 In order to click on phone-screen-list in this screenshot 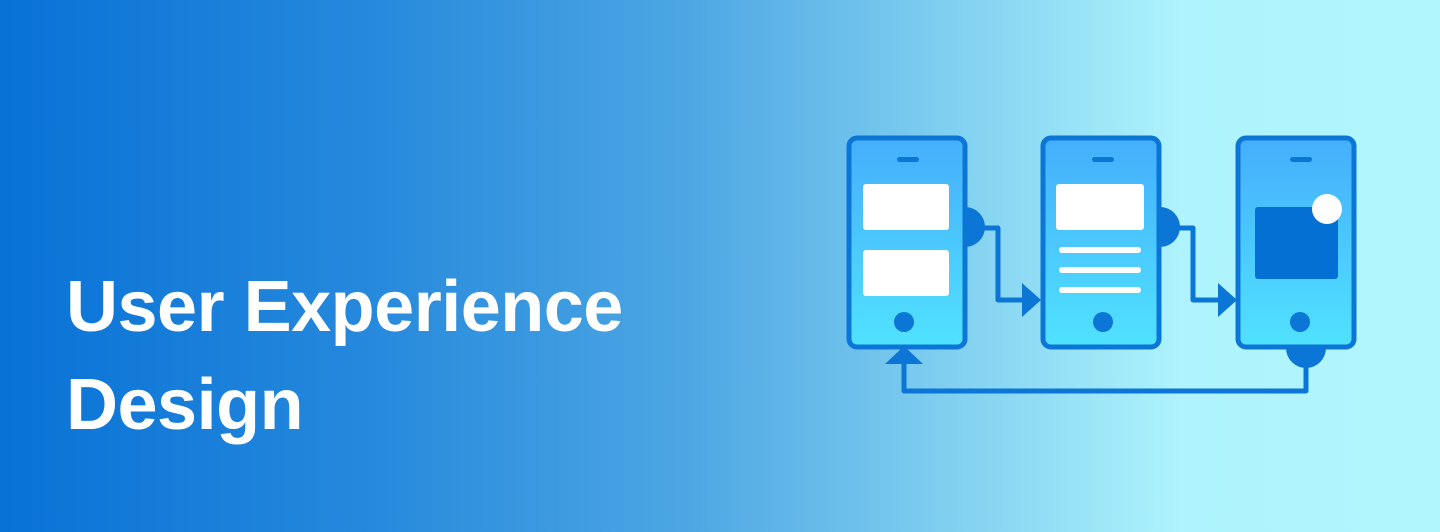, I will do `click(1101, 242)`.